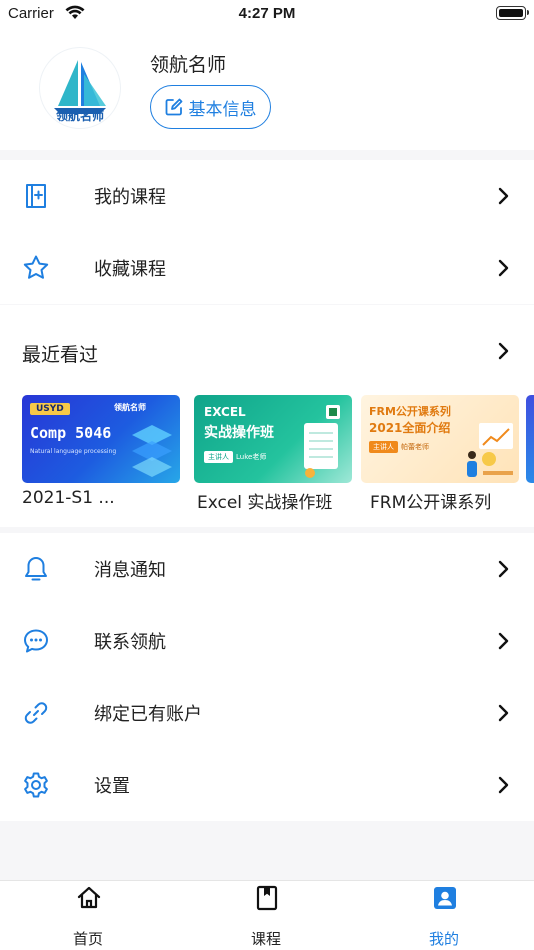  Describe the element at coordinates (322, 441) in the screenshot. I see `spreadsheet-illustration` at that location.